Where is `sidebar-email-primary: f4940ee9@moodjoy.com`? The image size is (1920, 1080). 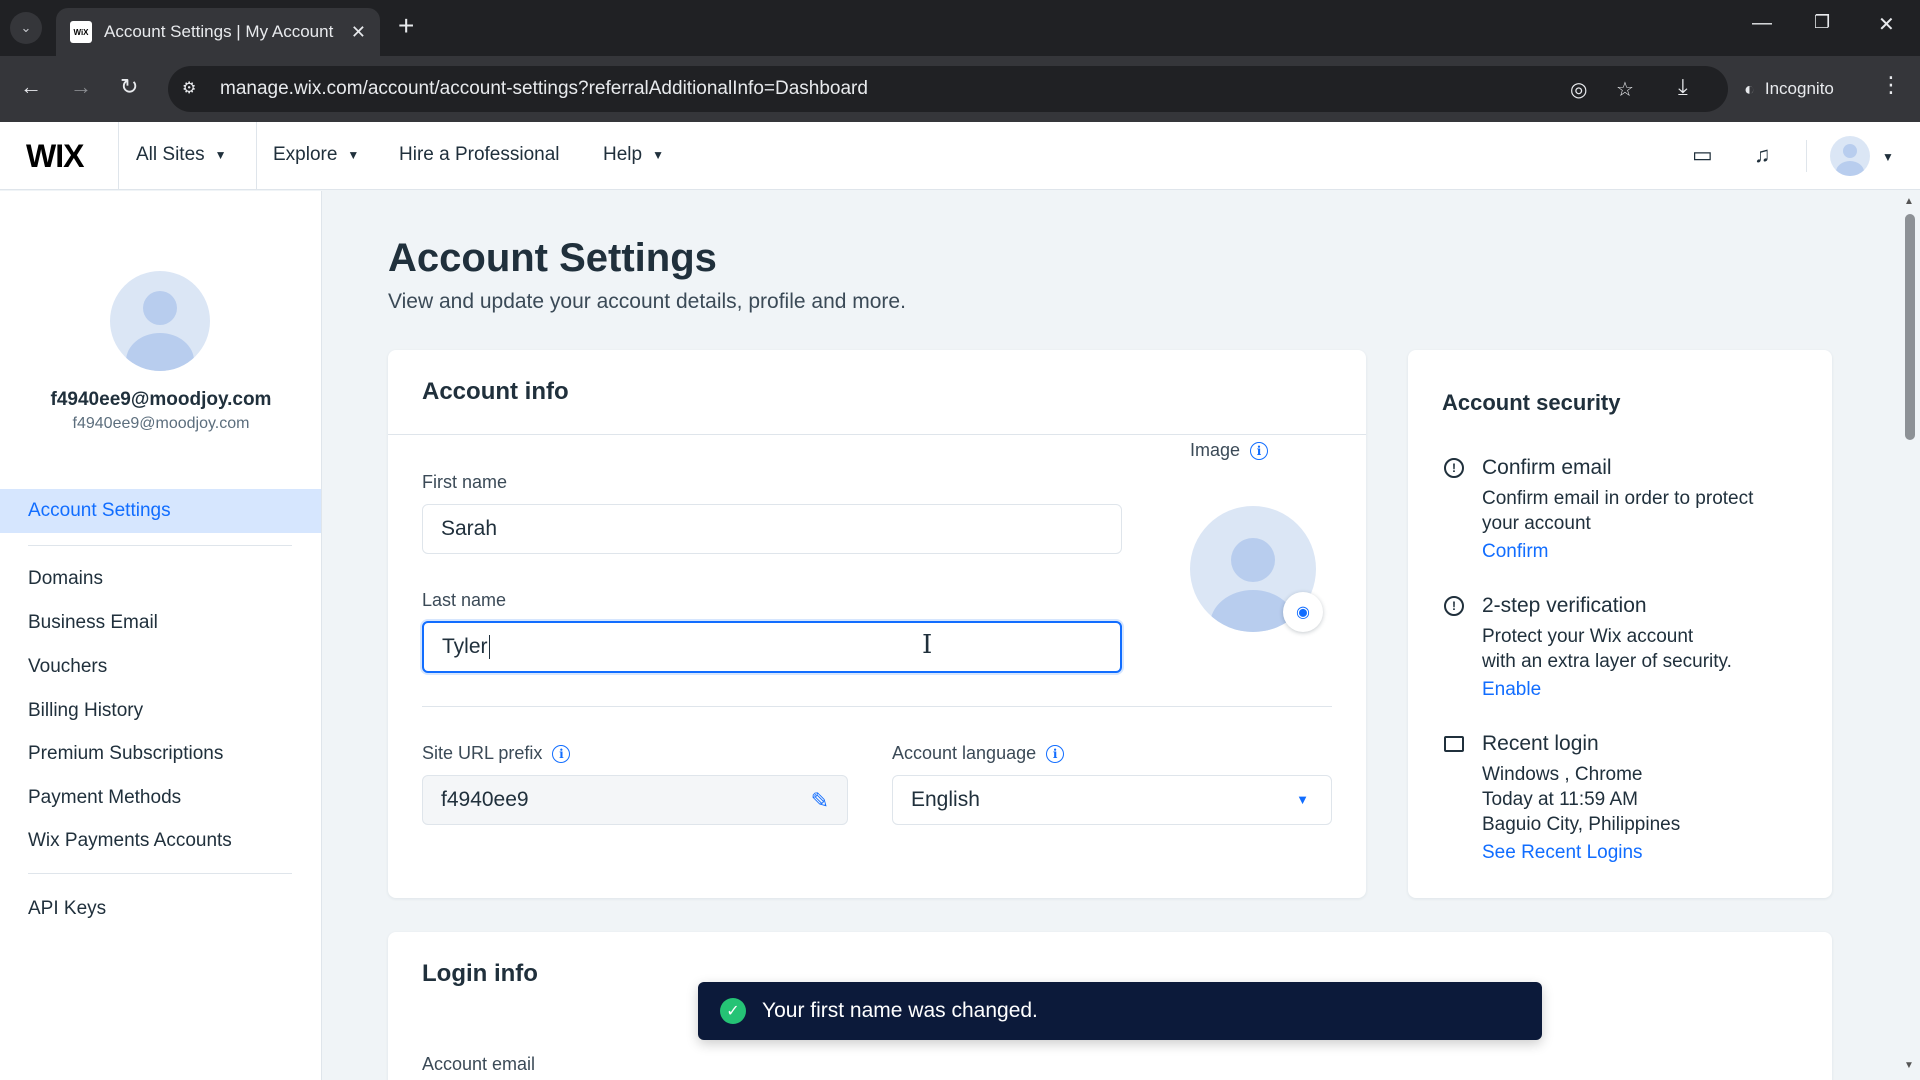
sidebar-email-primary: f4940ee9@moodjoy.com is located at coordinates (161, 399).